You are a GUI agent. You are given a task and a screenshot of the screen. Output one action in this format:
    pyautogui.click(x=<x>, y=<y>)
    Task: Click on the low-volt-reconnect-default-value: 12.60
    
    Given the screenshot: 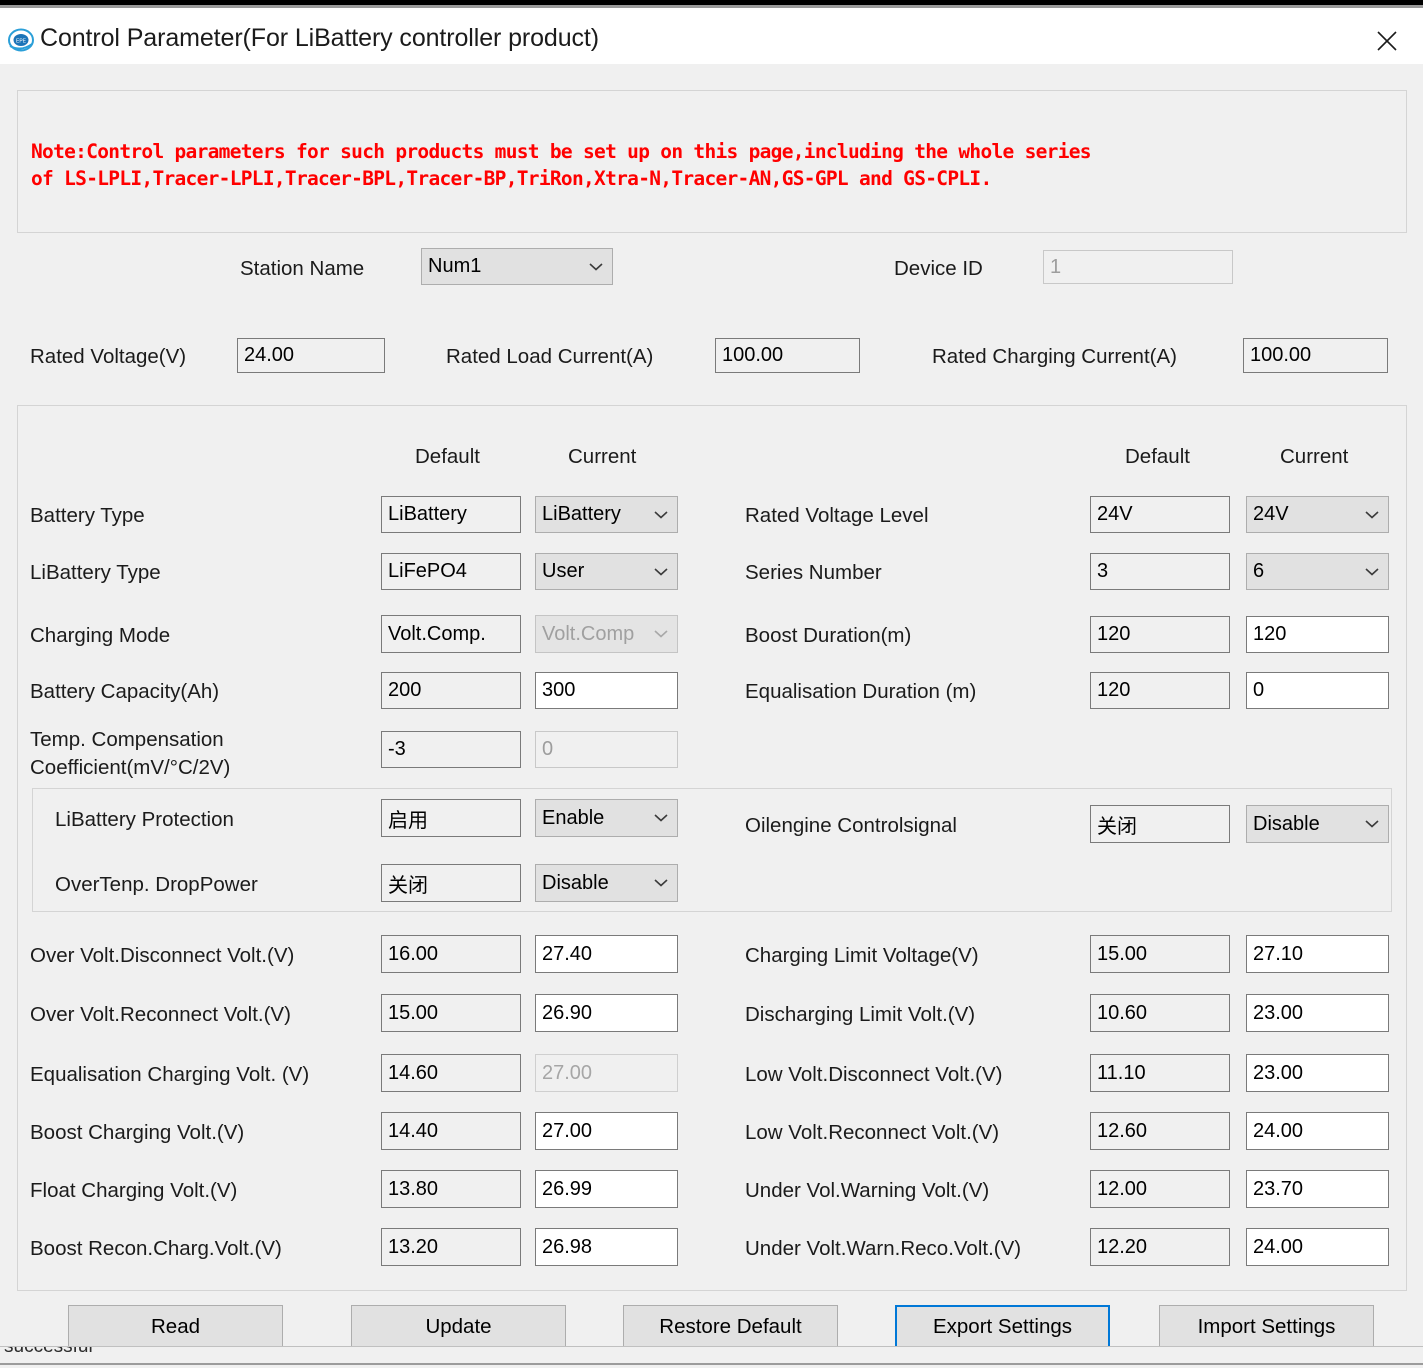 What is the action you would take?
    pyautogui.click(x=1122, y=1130)
    